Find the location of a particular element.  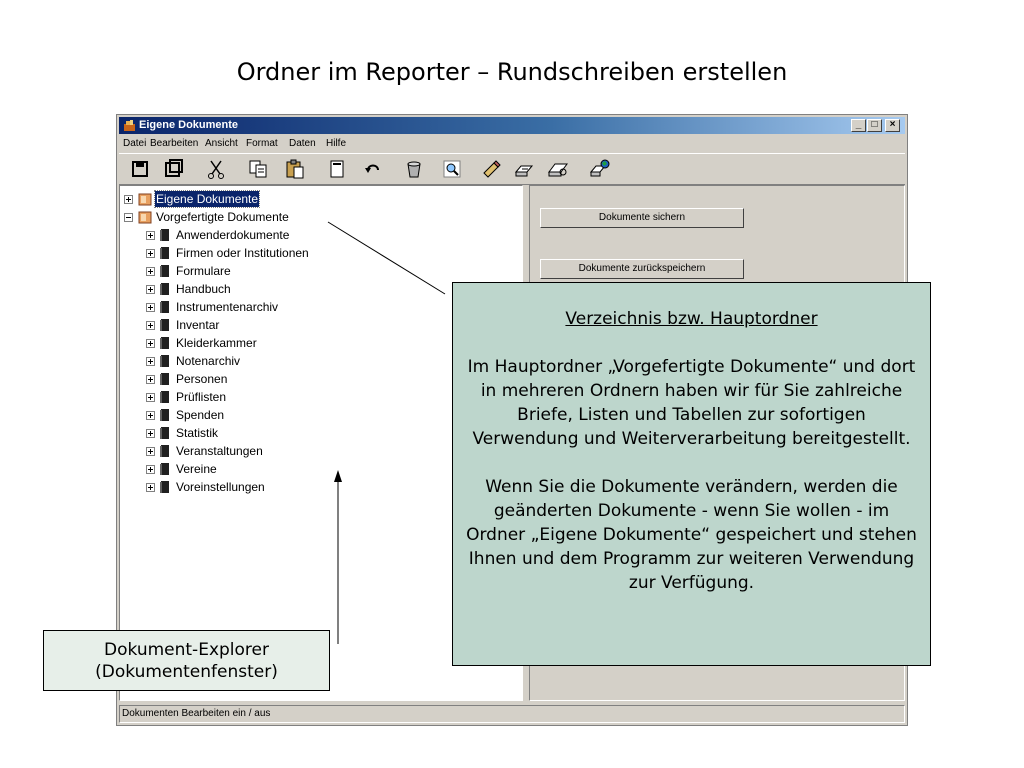

tree-label: Instrumentenarchiv is located at coordinates (227, 307).